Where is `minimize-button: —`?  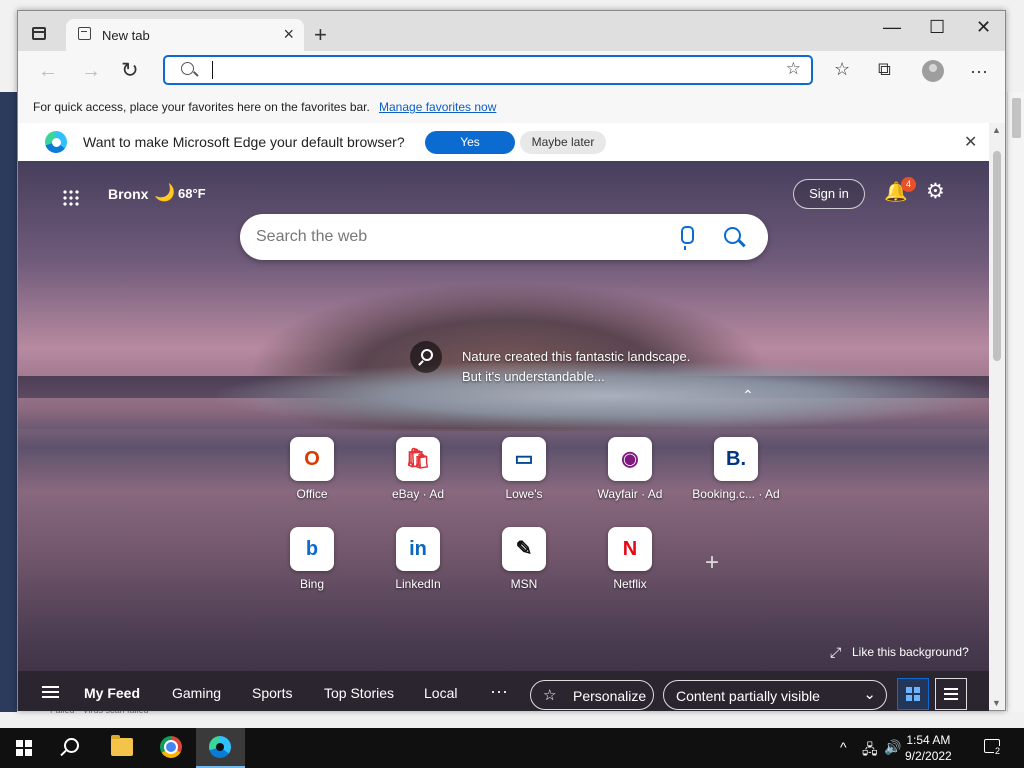
minimize-button: — is located at coordinates (892, 27).